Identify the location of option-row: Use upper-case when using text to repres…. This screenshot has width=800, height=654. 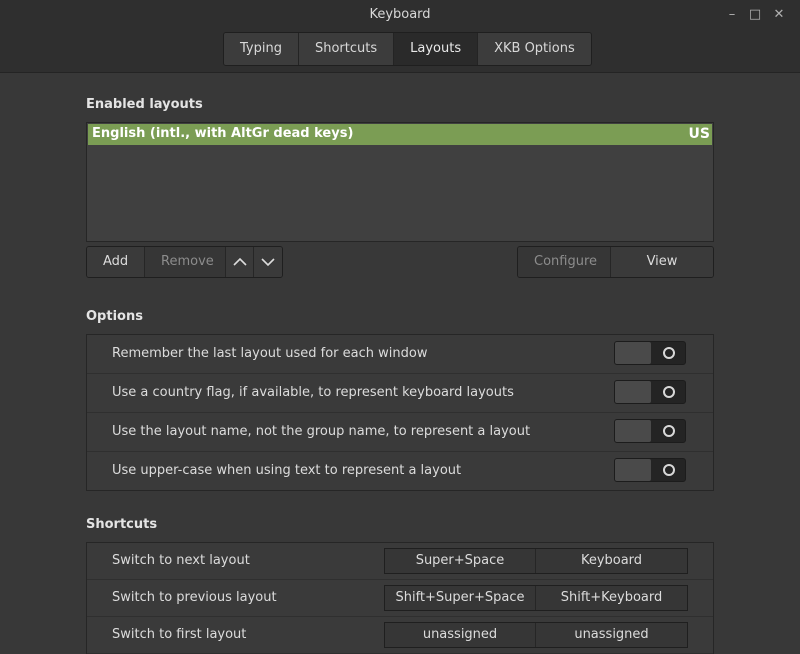
(400, 471).